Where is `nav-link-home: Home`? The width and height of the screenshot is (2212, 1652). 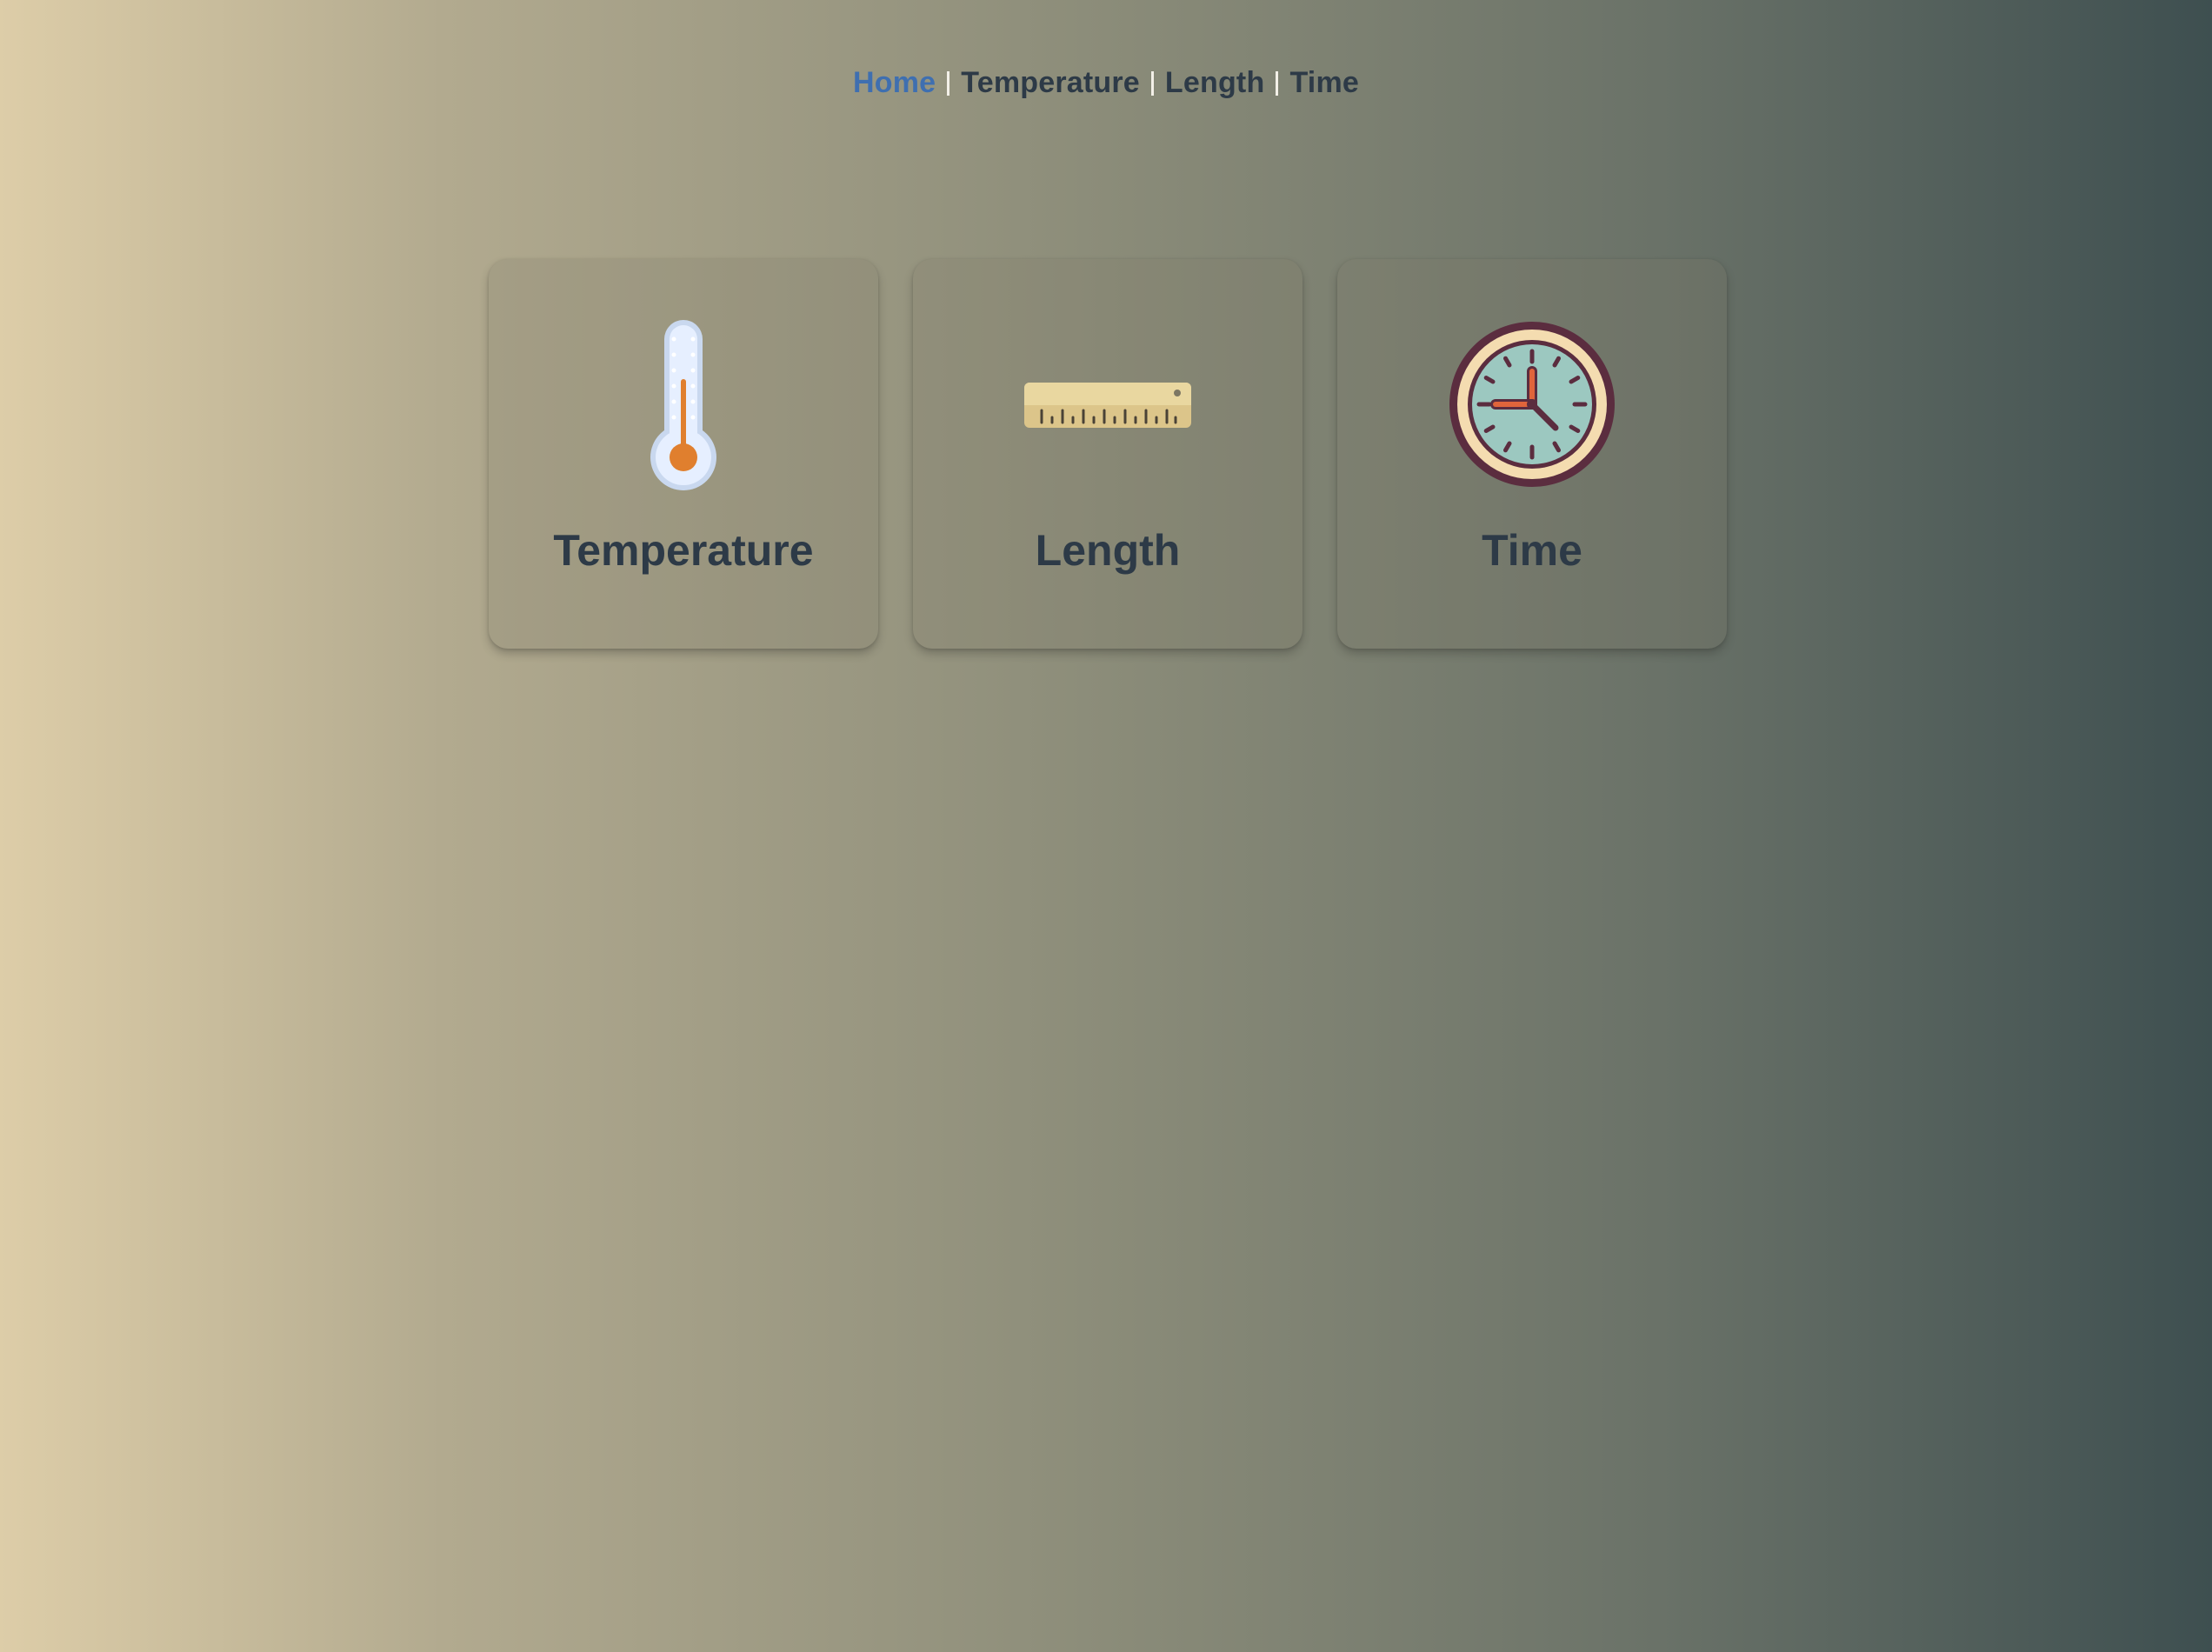 nav-link-home: Home is located at coordinates (894, 83).